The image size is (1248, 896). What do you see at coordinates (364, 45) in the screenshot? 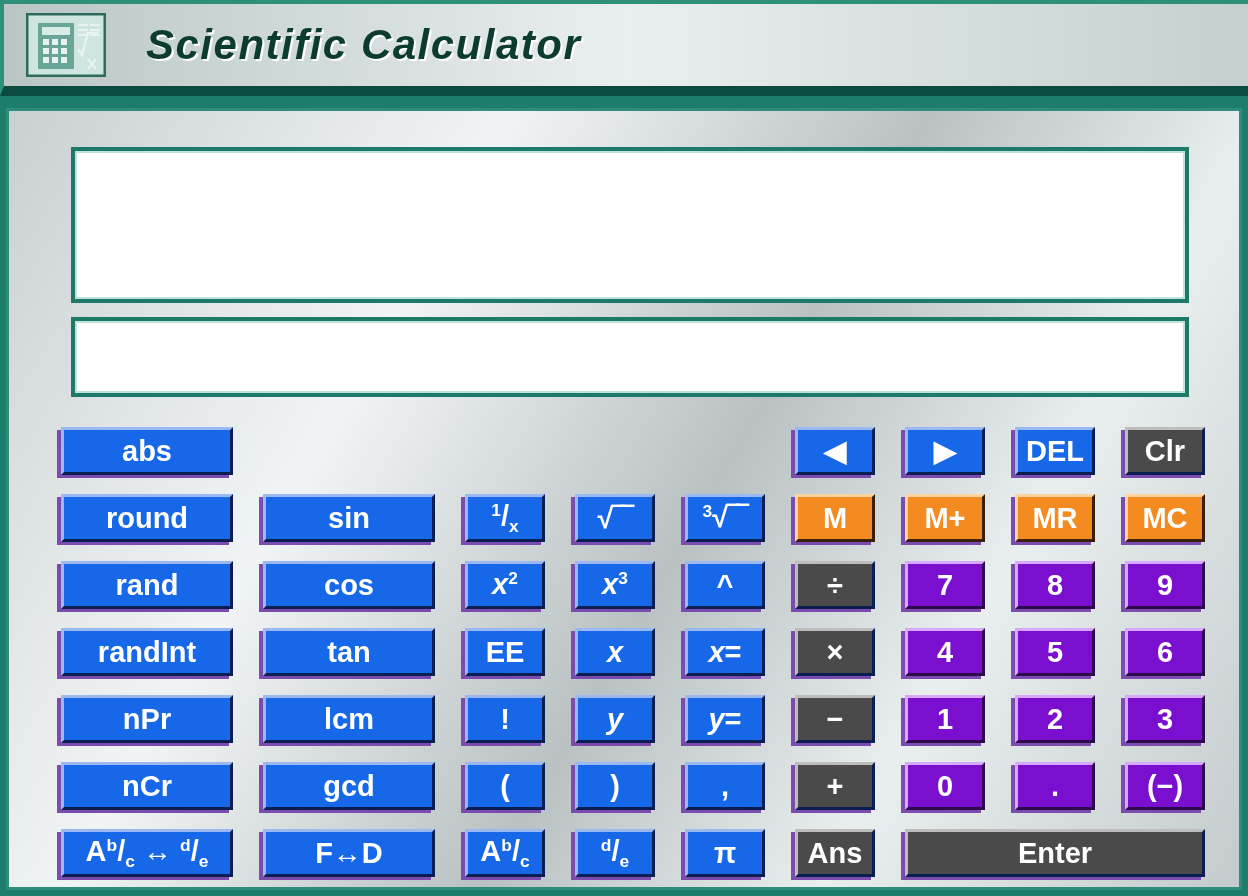
I see `window-title: Scientific Calculator` at bounding box center [364, 45].